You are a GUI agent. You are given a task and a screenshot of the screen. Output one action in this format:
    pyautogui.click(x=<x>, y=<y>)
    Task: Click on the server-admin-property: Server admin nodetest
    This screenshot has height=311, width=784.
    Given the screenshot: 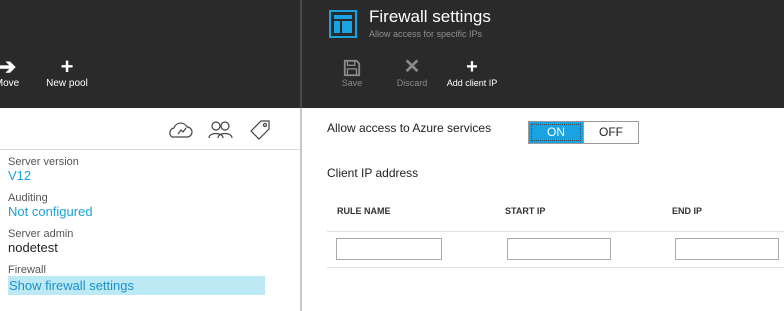 What is the action you would take?
    pyautogui.click(x=40, y=241)
    